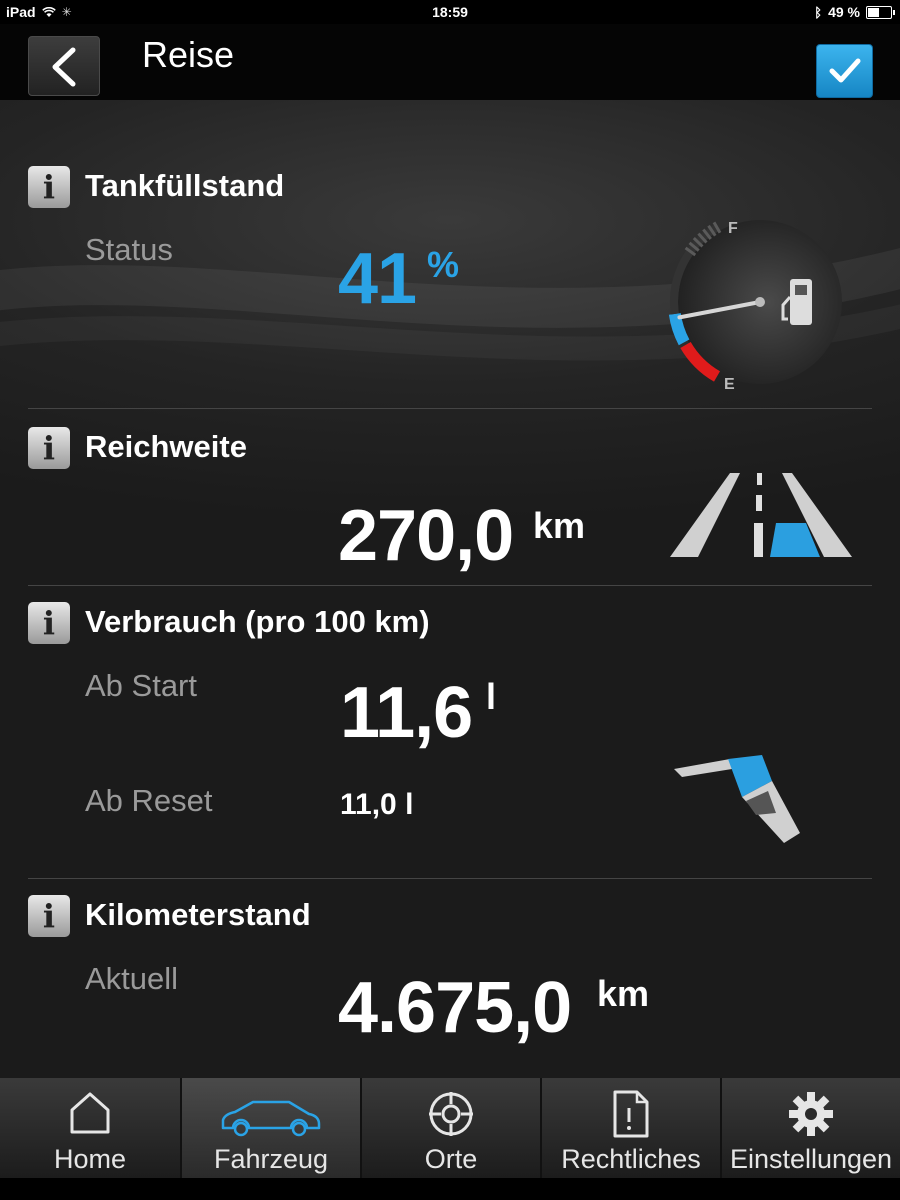  What do you see at coordinates (149, 800) in the screenshot?
I see `consumption-reset-label: Ab Reset` at bounding box center [149, 800].